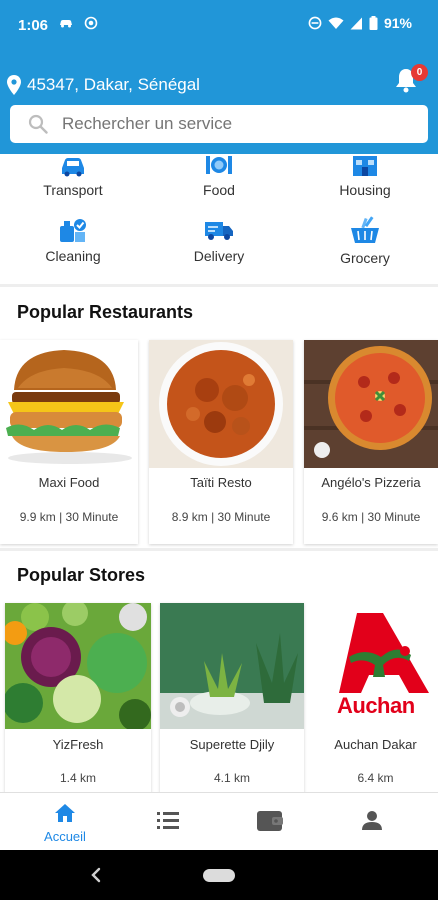 The width and height of the screenshot is (438, 900). What do you see at coordinates (73, 256) in the screenshot?
I see `category-label: Cleaning` at bounding box center [73, 256].